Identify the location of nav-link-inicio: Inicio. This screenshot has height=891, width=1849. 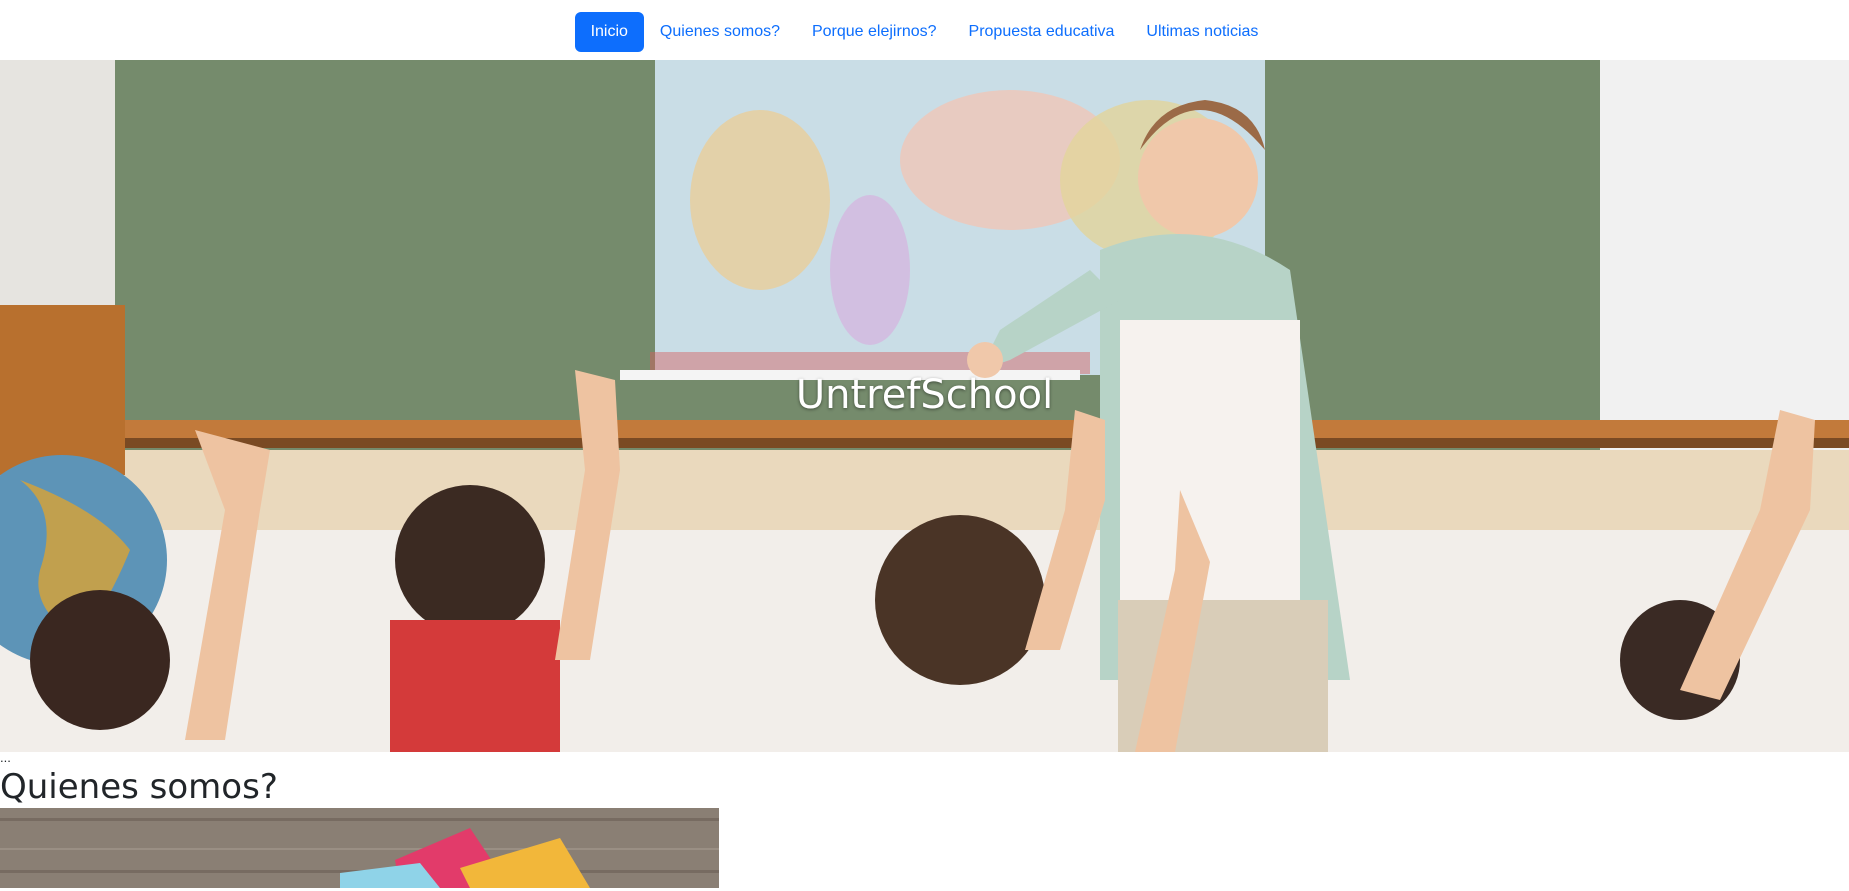
(609, 32).